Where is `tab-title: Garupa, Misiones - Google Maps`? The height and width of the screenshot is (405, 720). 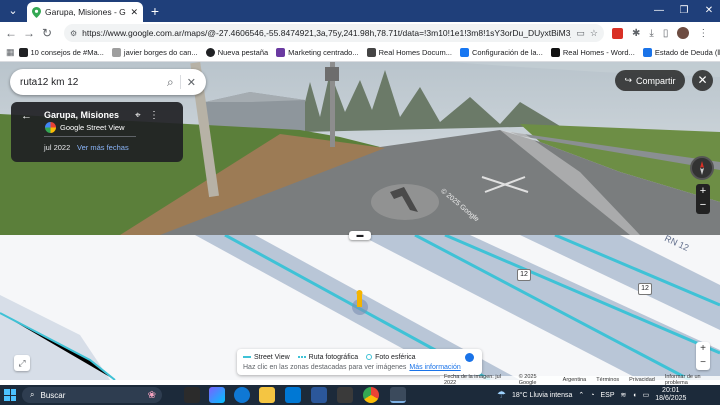
tab-title: Garupa, Misiones - Google Maps is located at coordinates (85, 12).